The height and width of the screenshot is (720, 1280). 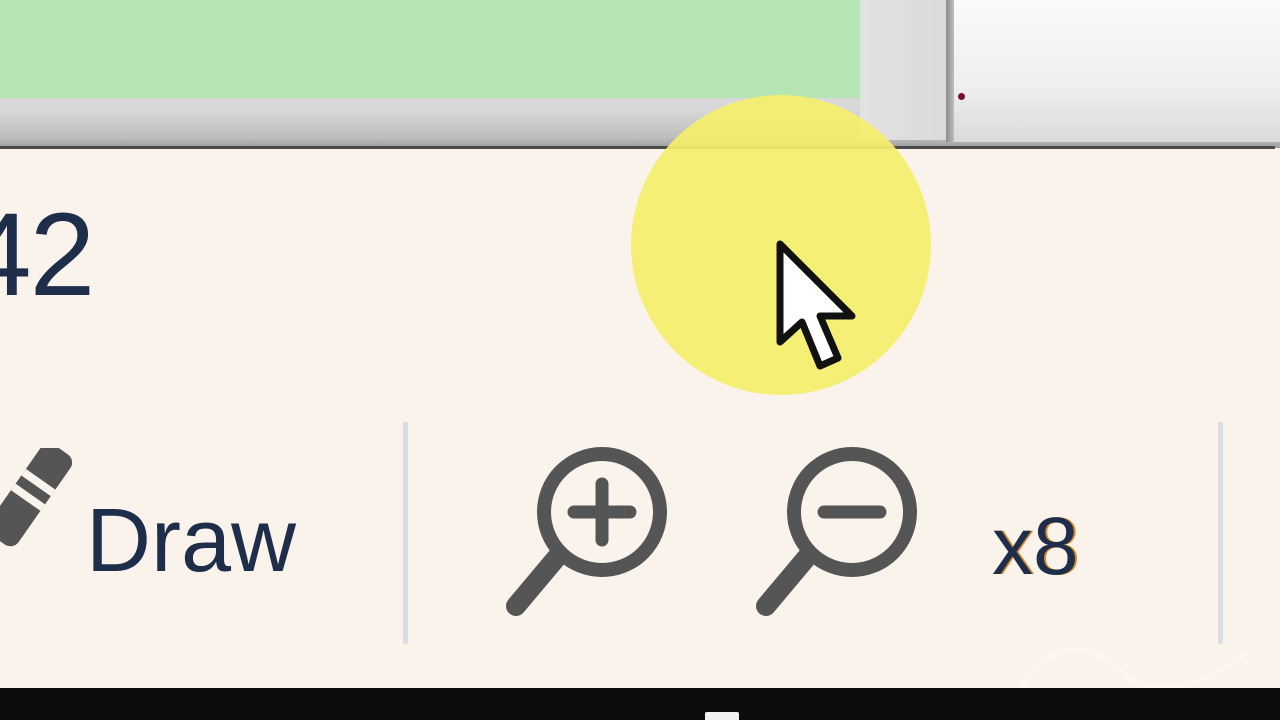 I want to click on green-color-cell, so click(x=430, y=49).